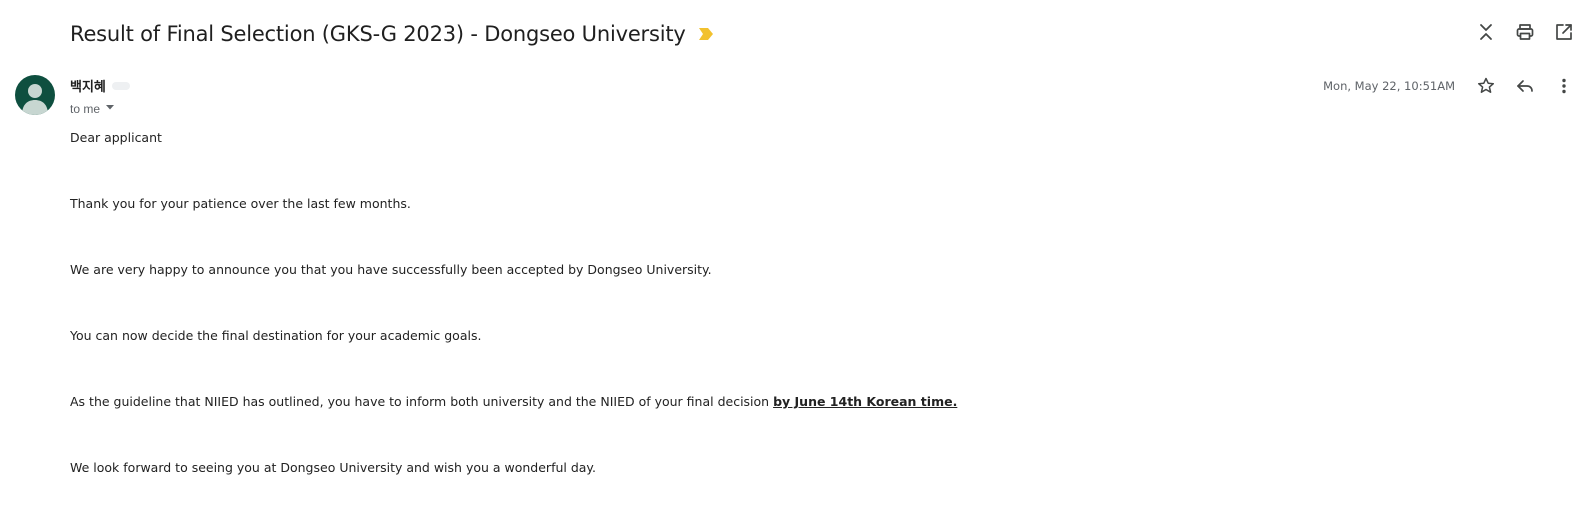 This screenshot has width=1586, height=525. What do you see at coordinates (88, 85) in the screenshot?
I see `sender-name: 백지혜` at bounding box center [88, 85].